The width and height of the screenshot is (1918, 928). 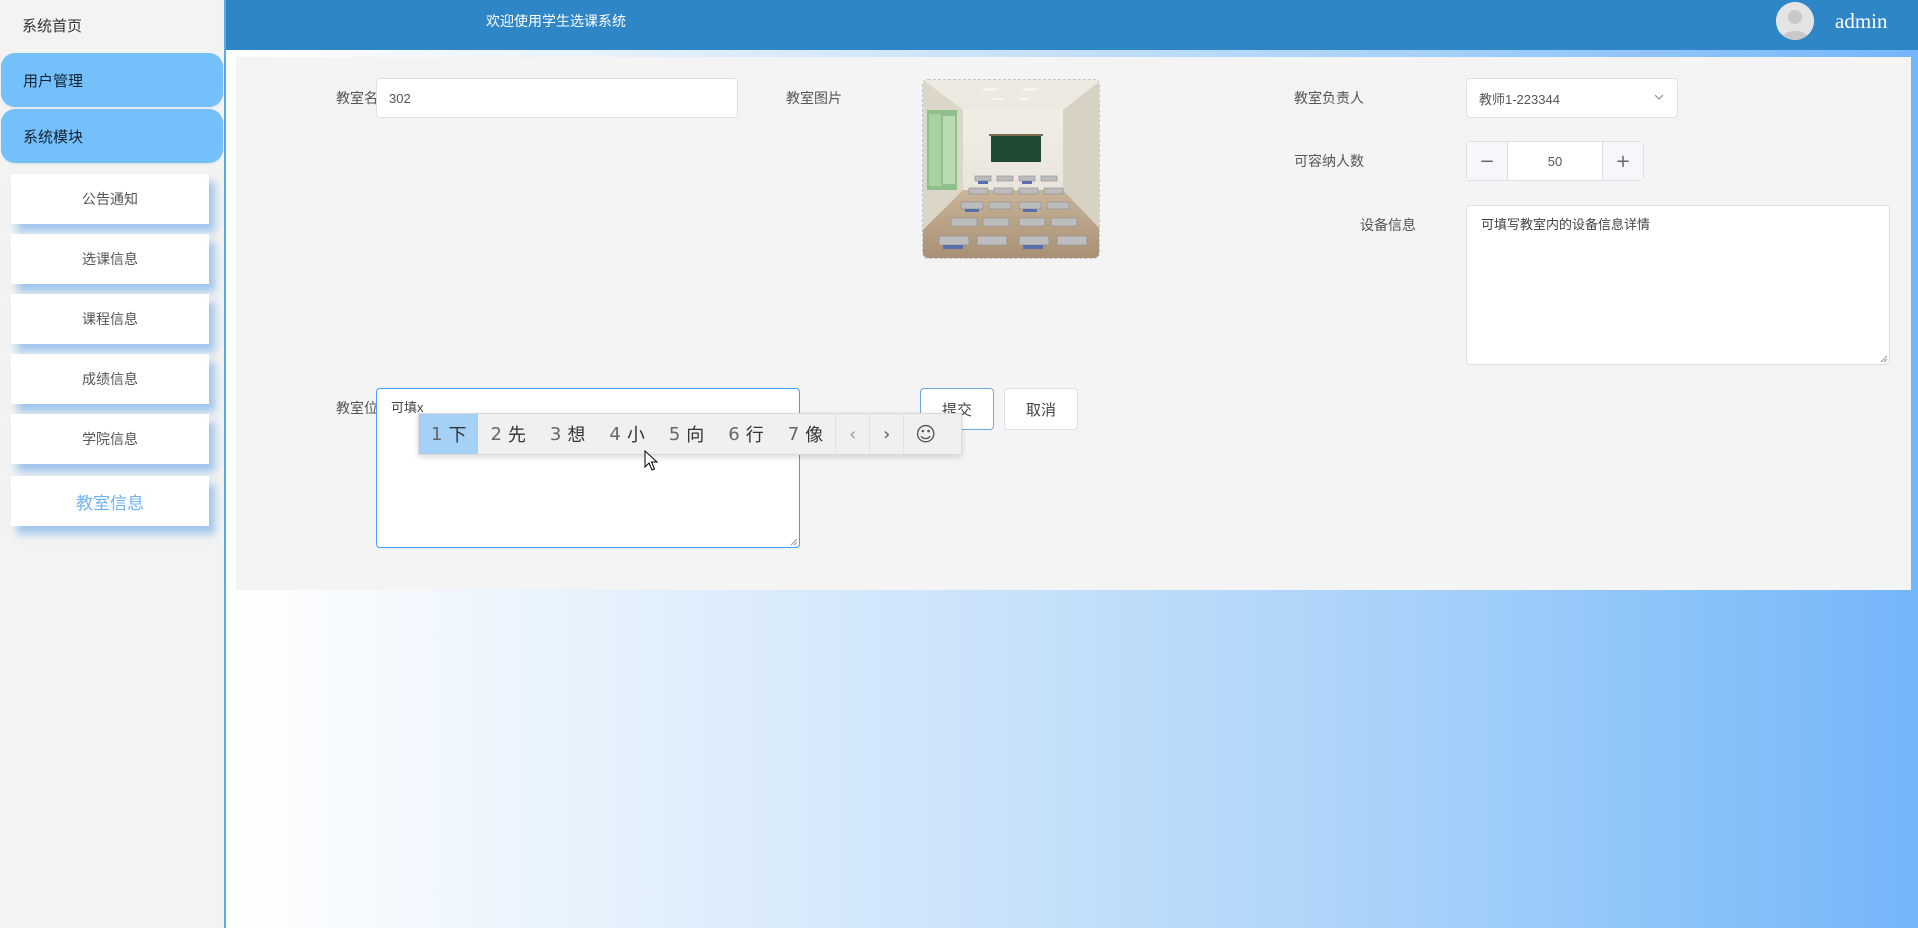 I want to click on capacity-decrease-button: −, so click(x=1487, y=161).